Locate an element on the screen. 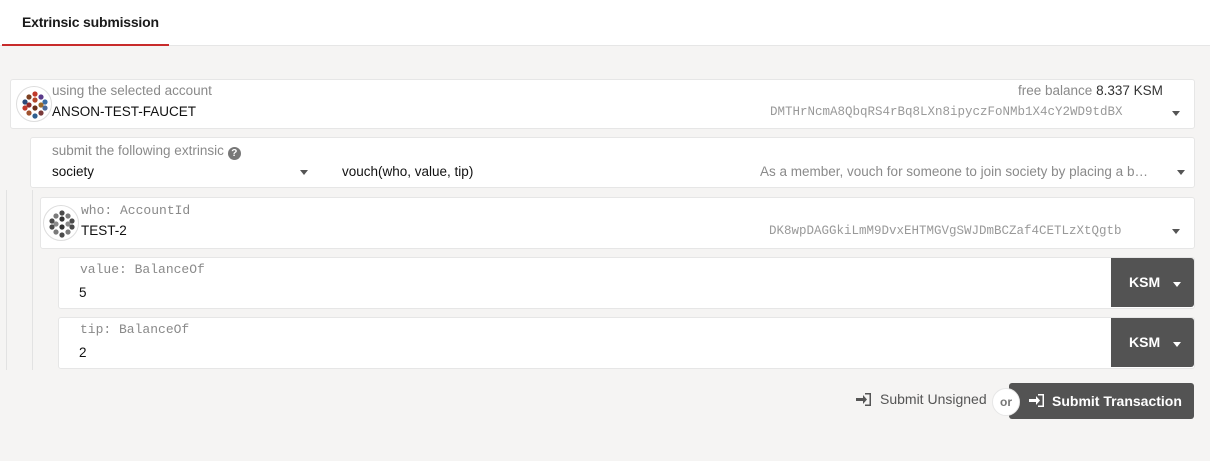 The width and height of the screenshot is (1210, 461). or-separator: or is located at coordinates (1006, 402).